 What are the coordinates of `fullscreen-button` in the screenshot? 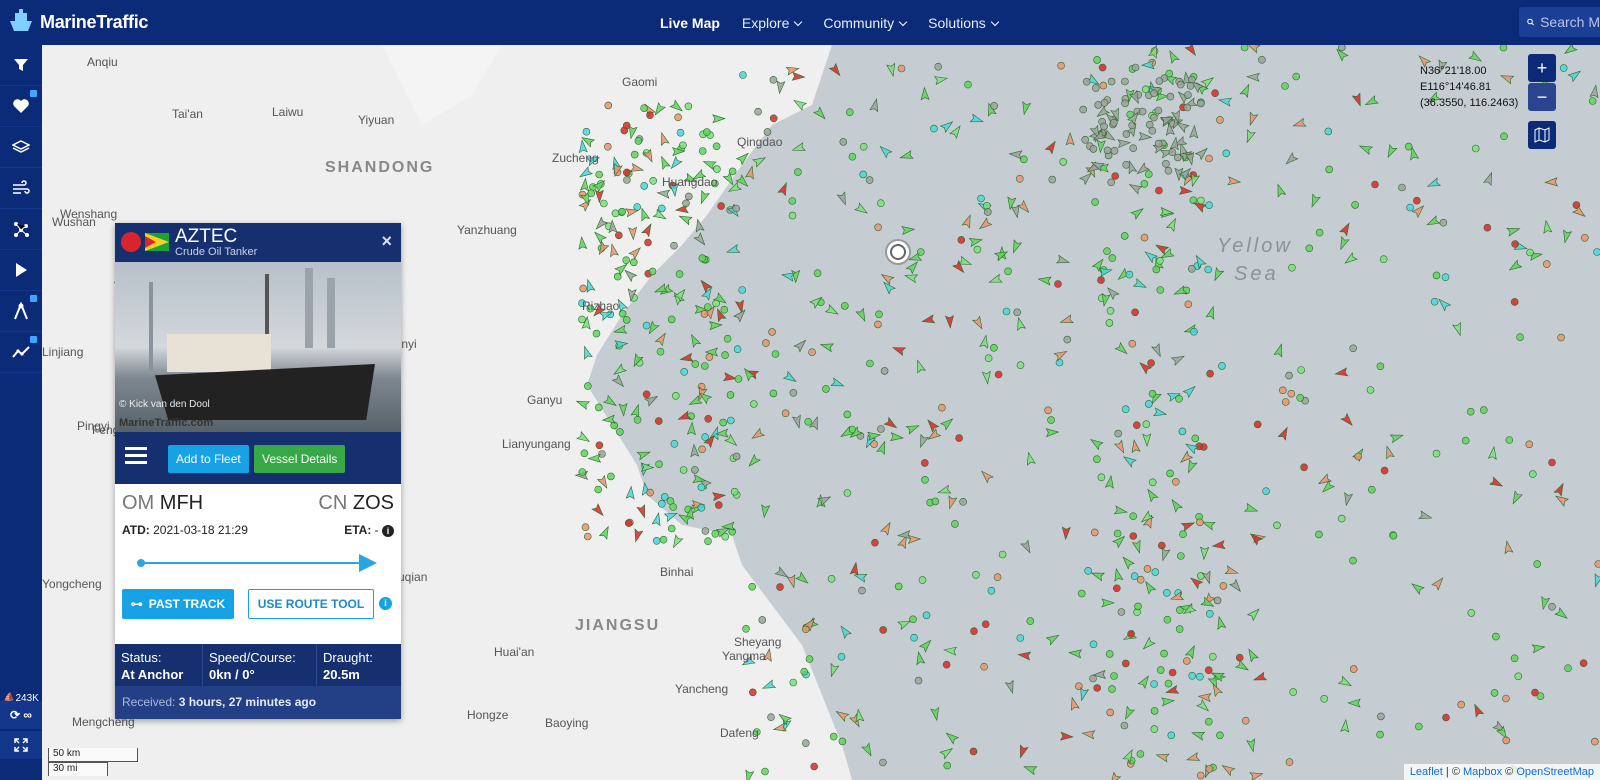 It's located at (21, 745).